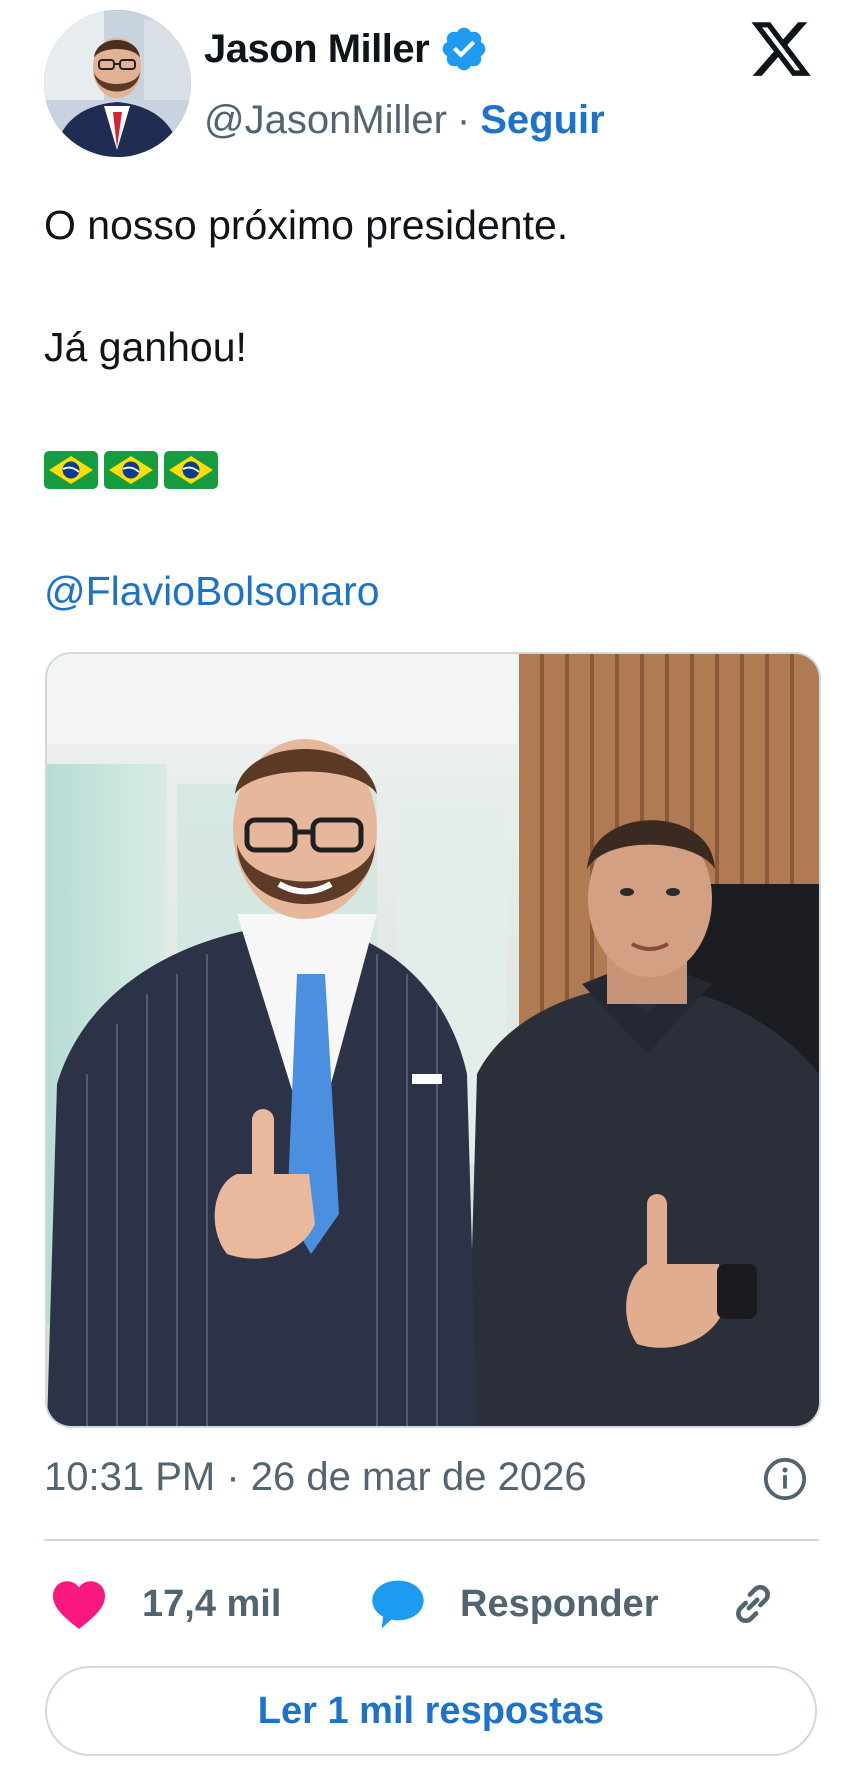 The height and width of the screenshot is (1769, 856). I want to click on reply-label: Responder, so click(559, 1603).